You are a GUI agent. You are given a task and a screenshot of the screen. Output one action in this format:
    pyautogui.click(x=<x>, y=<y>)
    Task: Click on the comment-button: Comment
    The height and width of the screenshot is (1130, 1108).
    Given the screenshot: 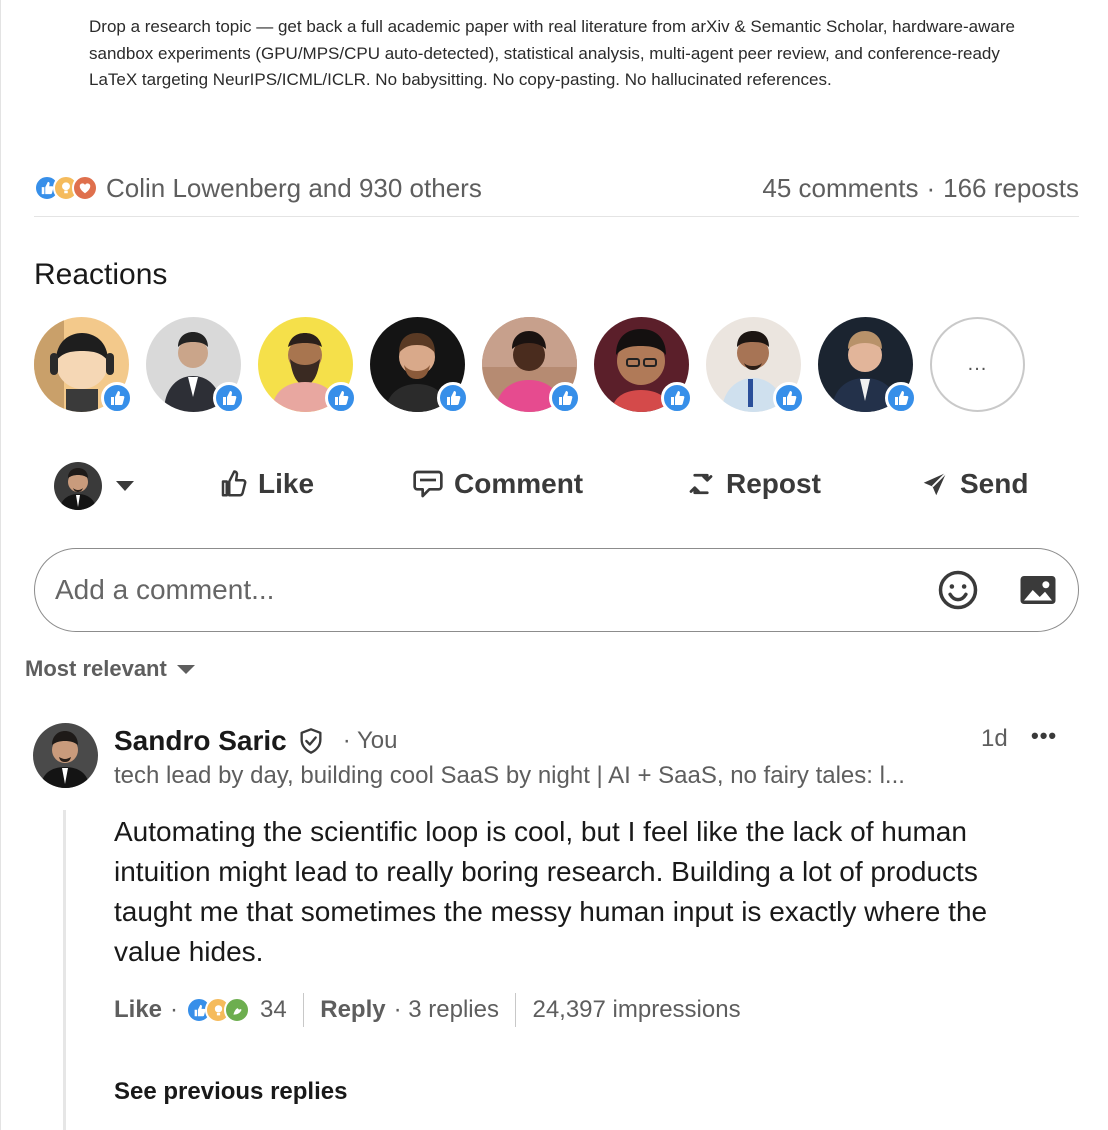 What is the action you would take?
    pyautogui.click(x=497, y=484)
    